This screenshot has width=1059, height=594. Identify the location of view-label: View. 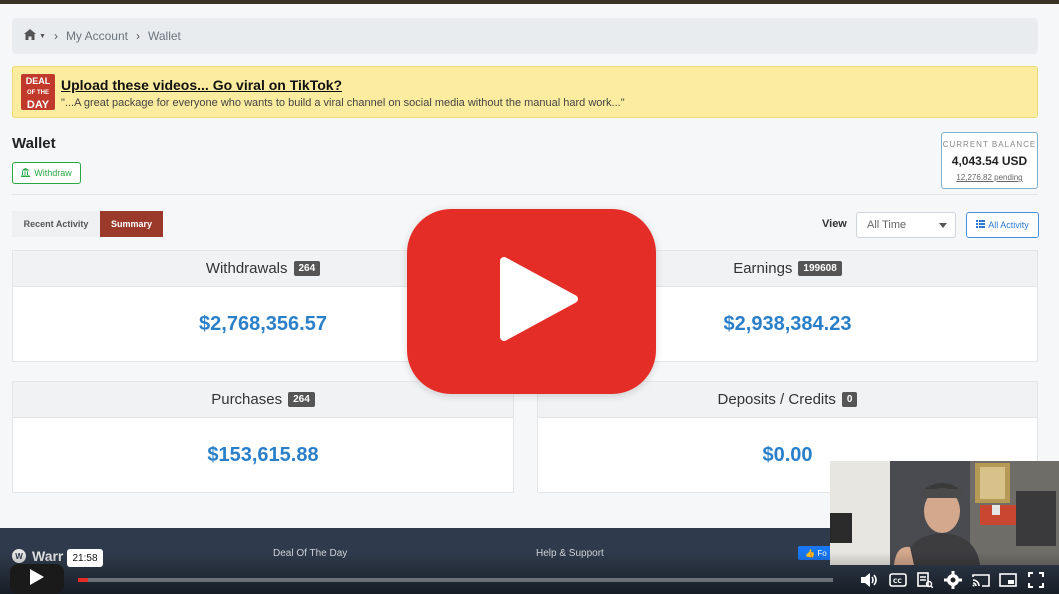
(834, 224).